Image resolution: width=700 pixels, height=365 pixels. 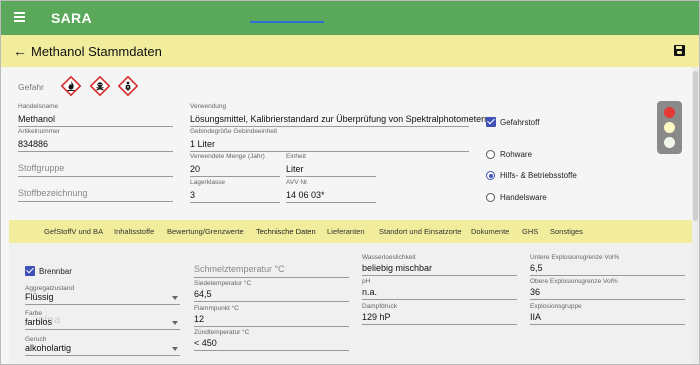 What do you see at coordinates (95, 168) in the screenshot?
I see `stoffgruppe-field: Stoffgruppe` at bounding box center [95, 168].